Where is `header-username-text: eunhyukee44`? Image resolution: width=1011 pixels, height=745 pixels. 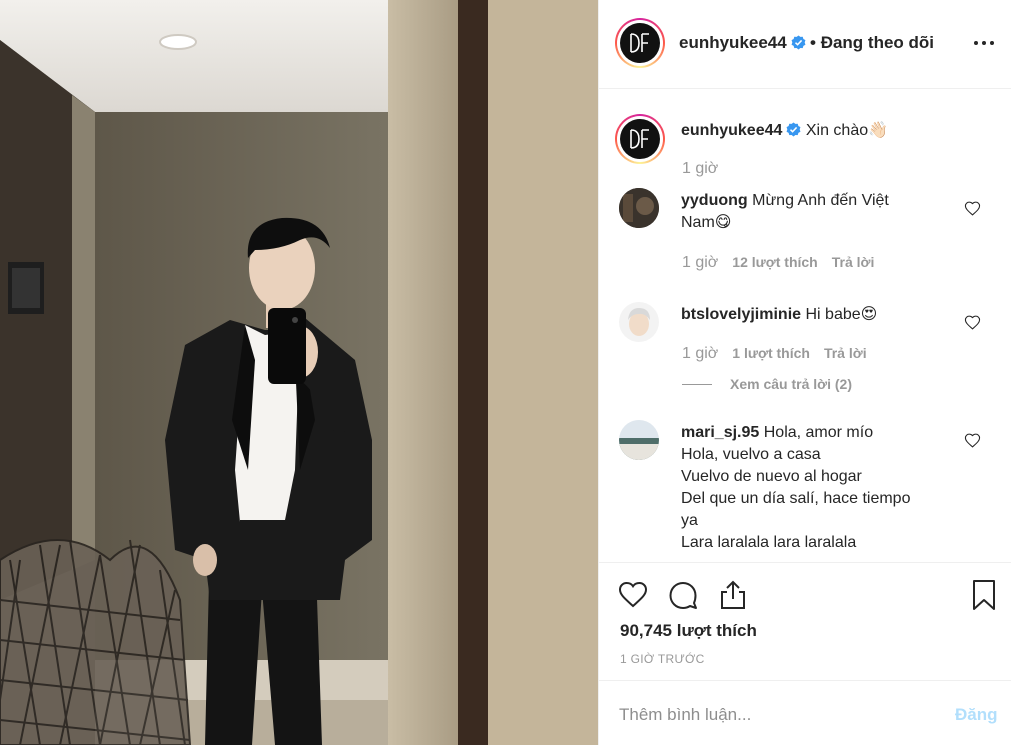 header-username-text: eunhyukee44 is located at coordinates (733, 42).